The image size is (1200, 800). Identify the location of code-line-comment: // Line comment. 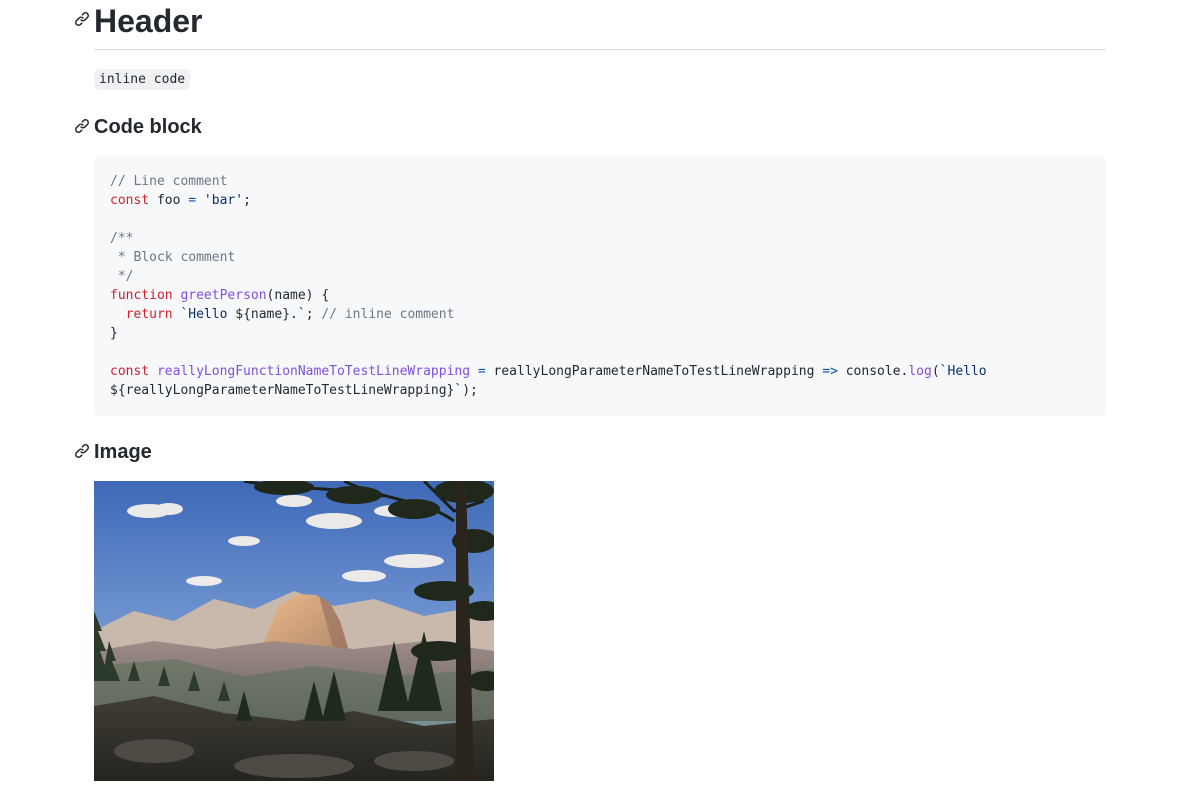
(169, 181).